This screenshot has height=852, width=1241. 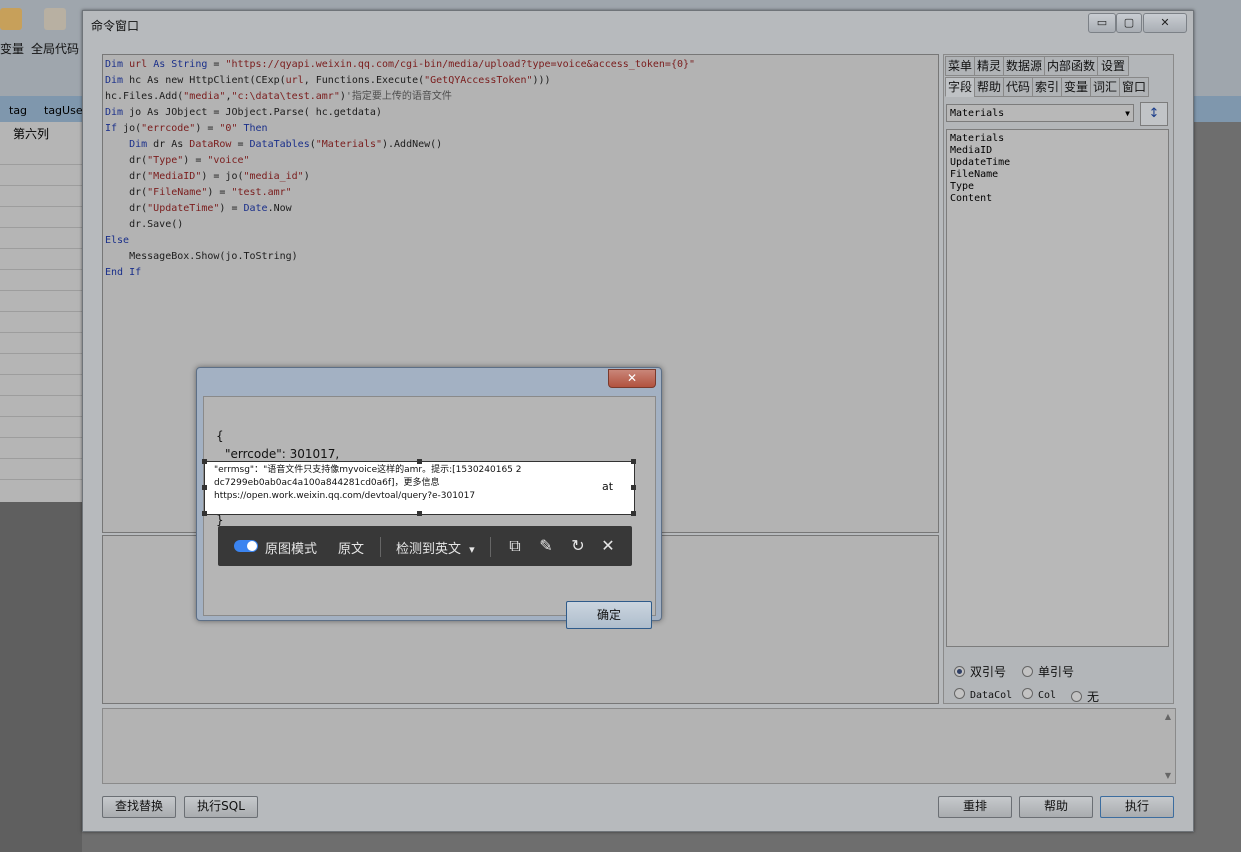 What do you see at coordinates (609, 615) in the screenshot?
I see `ok-button: 确定` at bounding box center [609, 615].